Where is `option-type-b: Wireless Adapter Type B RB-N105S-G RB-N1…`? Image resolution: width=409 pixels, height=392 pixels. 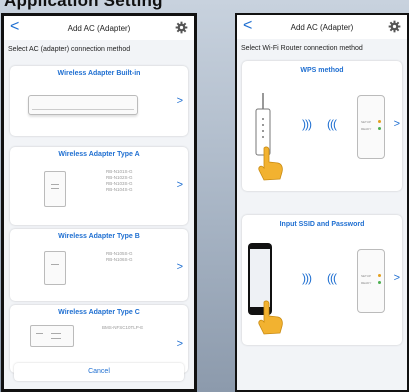
option-type-b: Wireless Adapter Type B RB-N105S-G RB-N1… is located at coordinates (99, 265).